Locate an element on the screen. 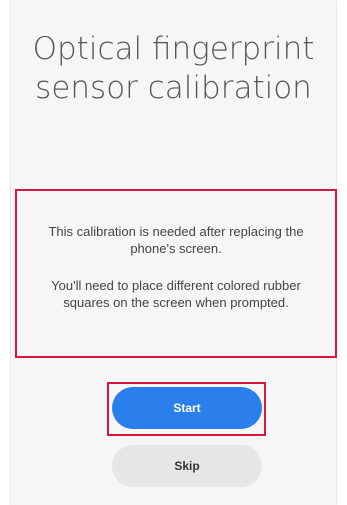  page-title: Optical fingerprint sensor calibration is located at coordinates (173, 68).